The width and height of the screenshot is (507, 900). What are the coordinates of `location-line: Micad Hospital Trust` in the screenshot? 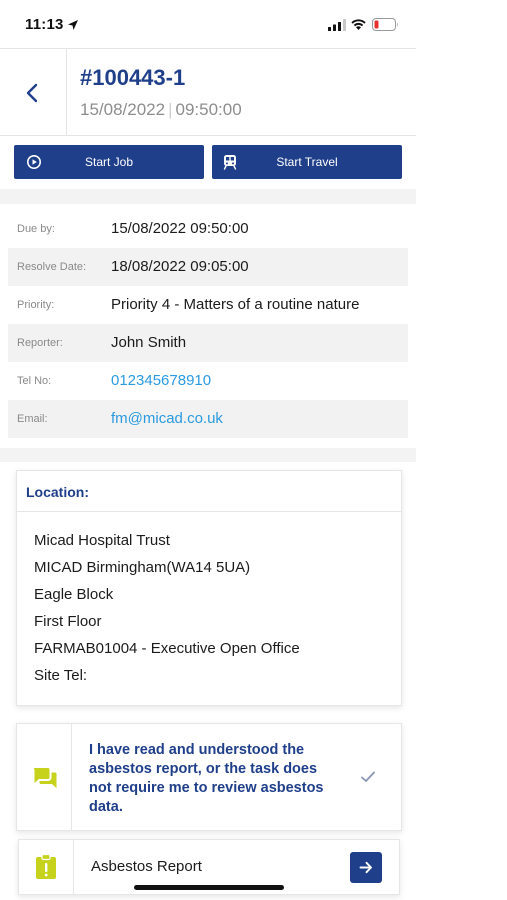 It's located at (102, 540).